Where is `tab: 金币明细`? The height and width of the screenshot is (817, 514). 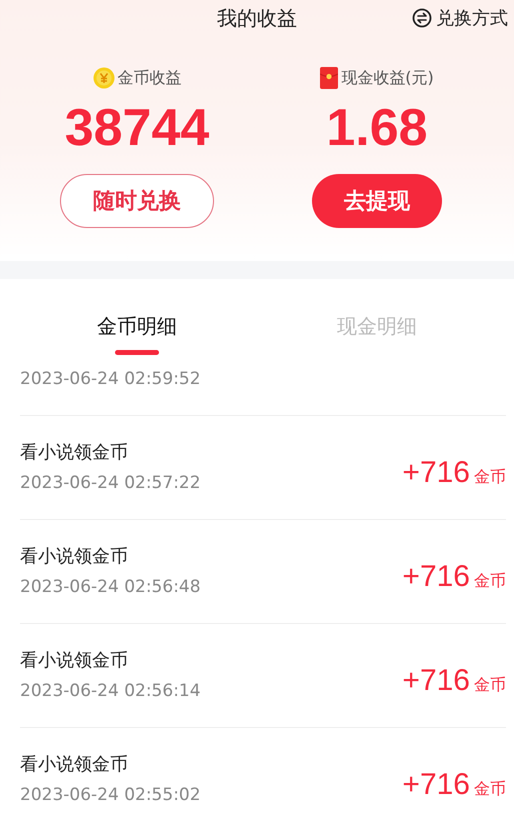
tab: 金币明细 is located at coordinates (137, 326).